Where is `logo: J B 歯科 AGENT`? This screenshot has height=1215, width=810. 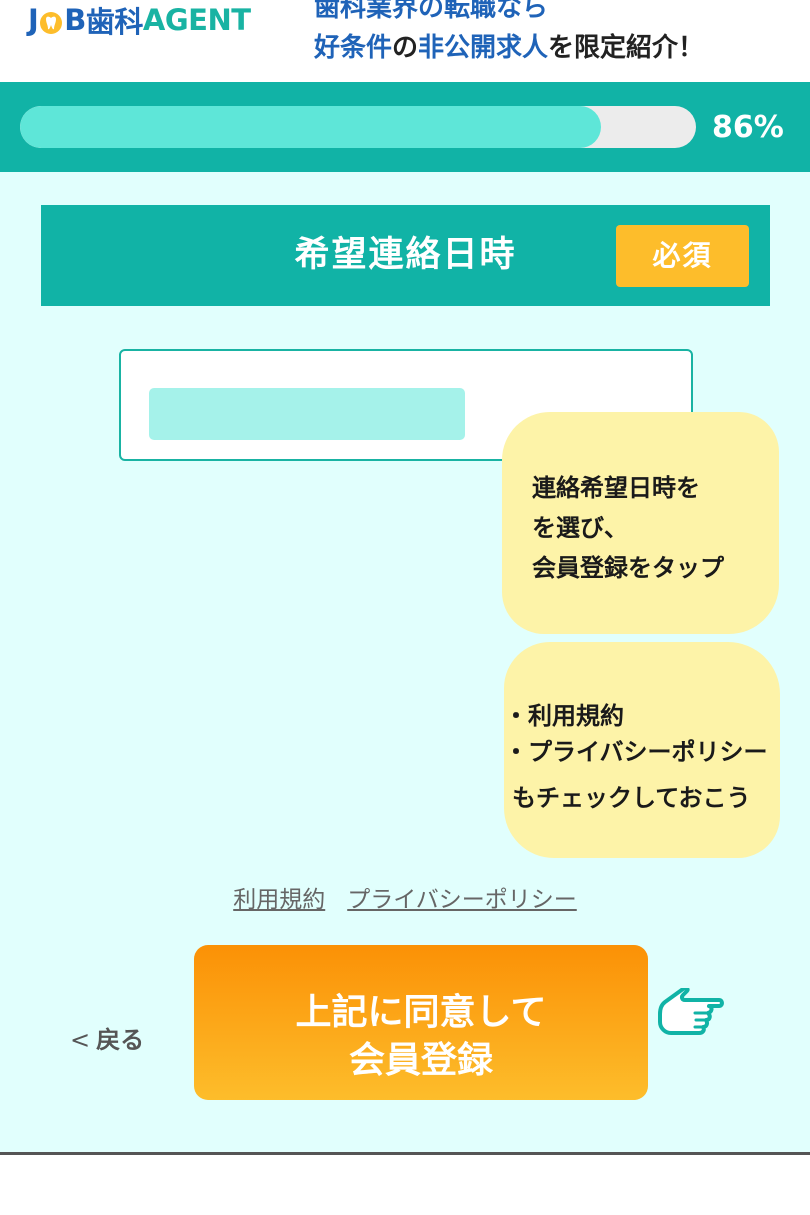
logo: J B 歯科 AGENT is located at coordinates (139, 20).